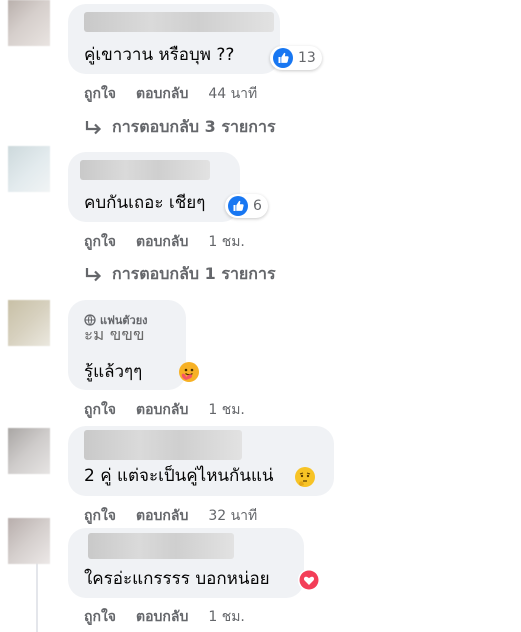  What do you see at coordinates (305, 477) in the screenshot?
I see `thinking-emoji-icon` at bounding box center [305, 477].